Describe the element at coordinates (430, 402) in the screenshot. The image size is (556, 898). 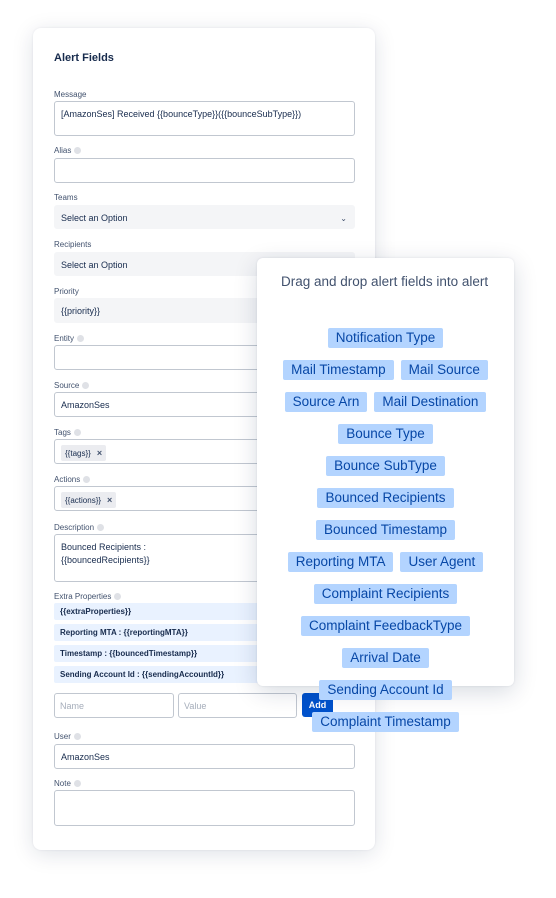
I see `field-chip: Mail Destination` at that location.